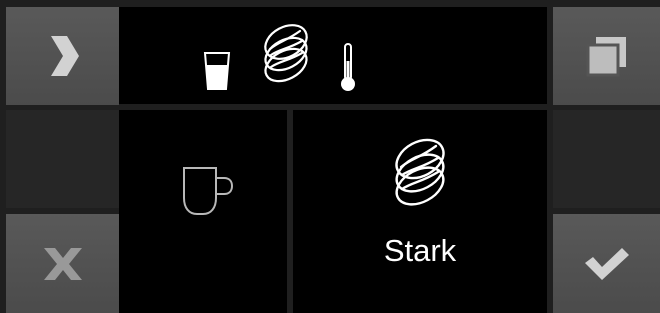 The height and width of the screenshot is (313, 660). What do you see at coordinates (348, 67) in the screenshot?
I see `thermometer-icon` at bounding box center [348, 67].